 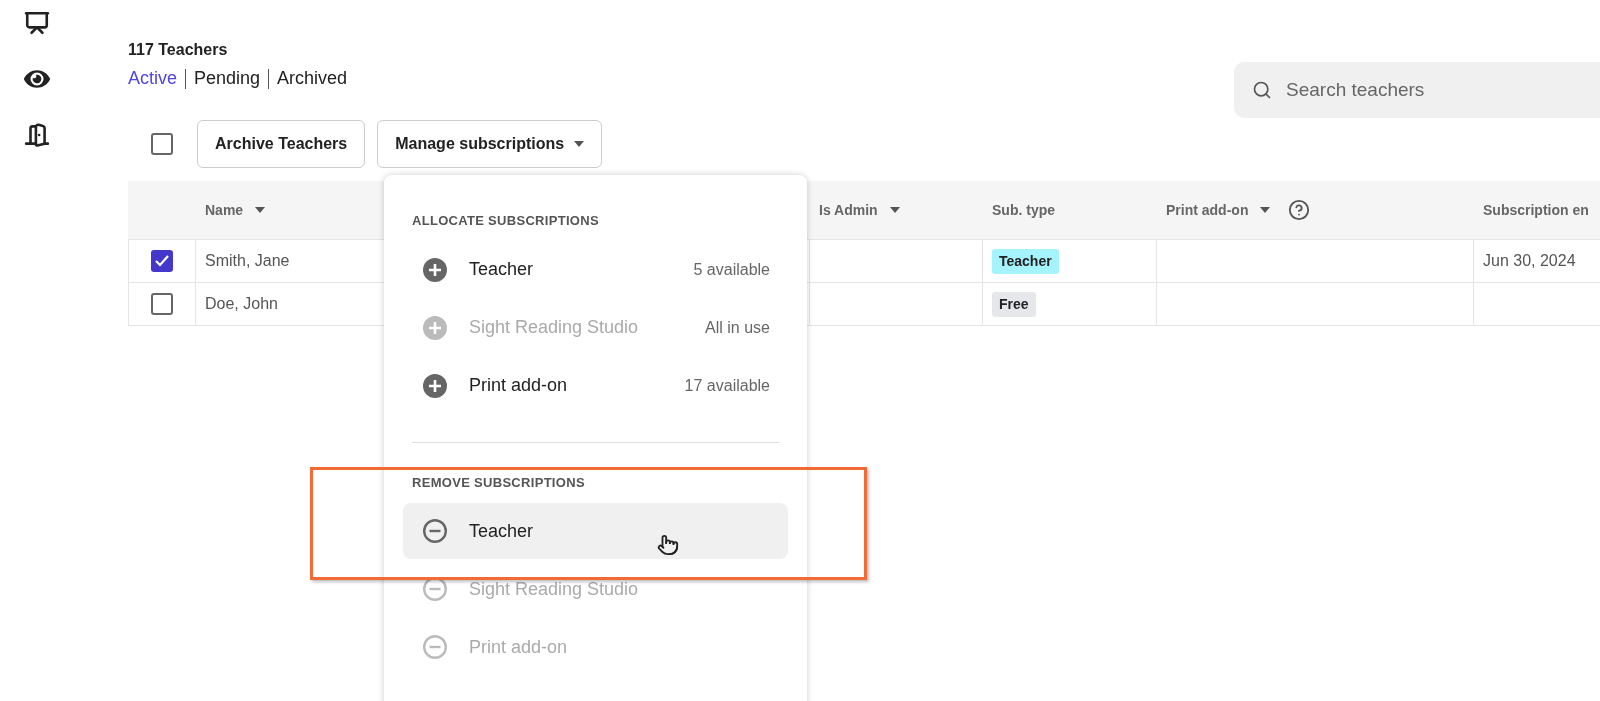 What do you see at coordinates (499, 482) in the screenshot?
I see `menu-heading: REMOVE SUBSCRIPTIONS` at bounding box center [499, 482].